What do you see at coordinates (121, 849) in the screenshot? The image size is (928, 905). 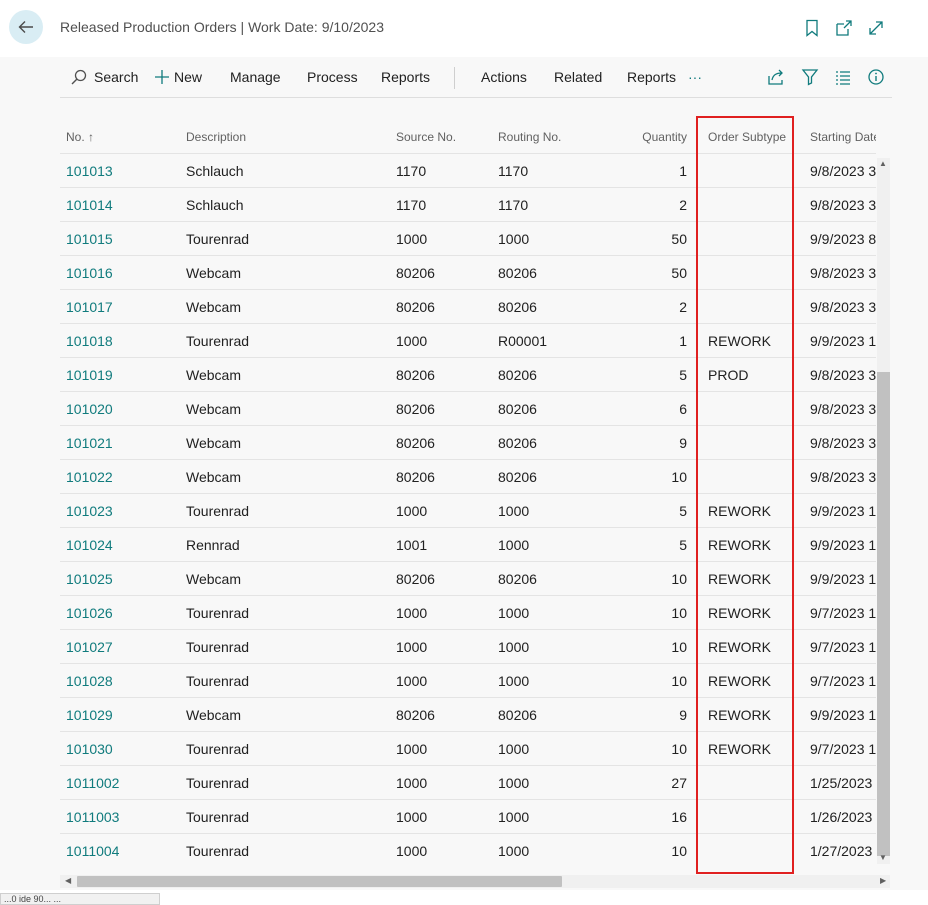 I see `cell-no: 1011004` at bounding box center [121, 849].